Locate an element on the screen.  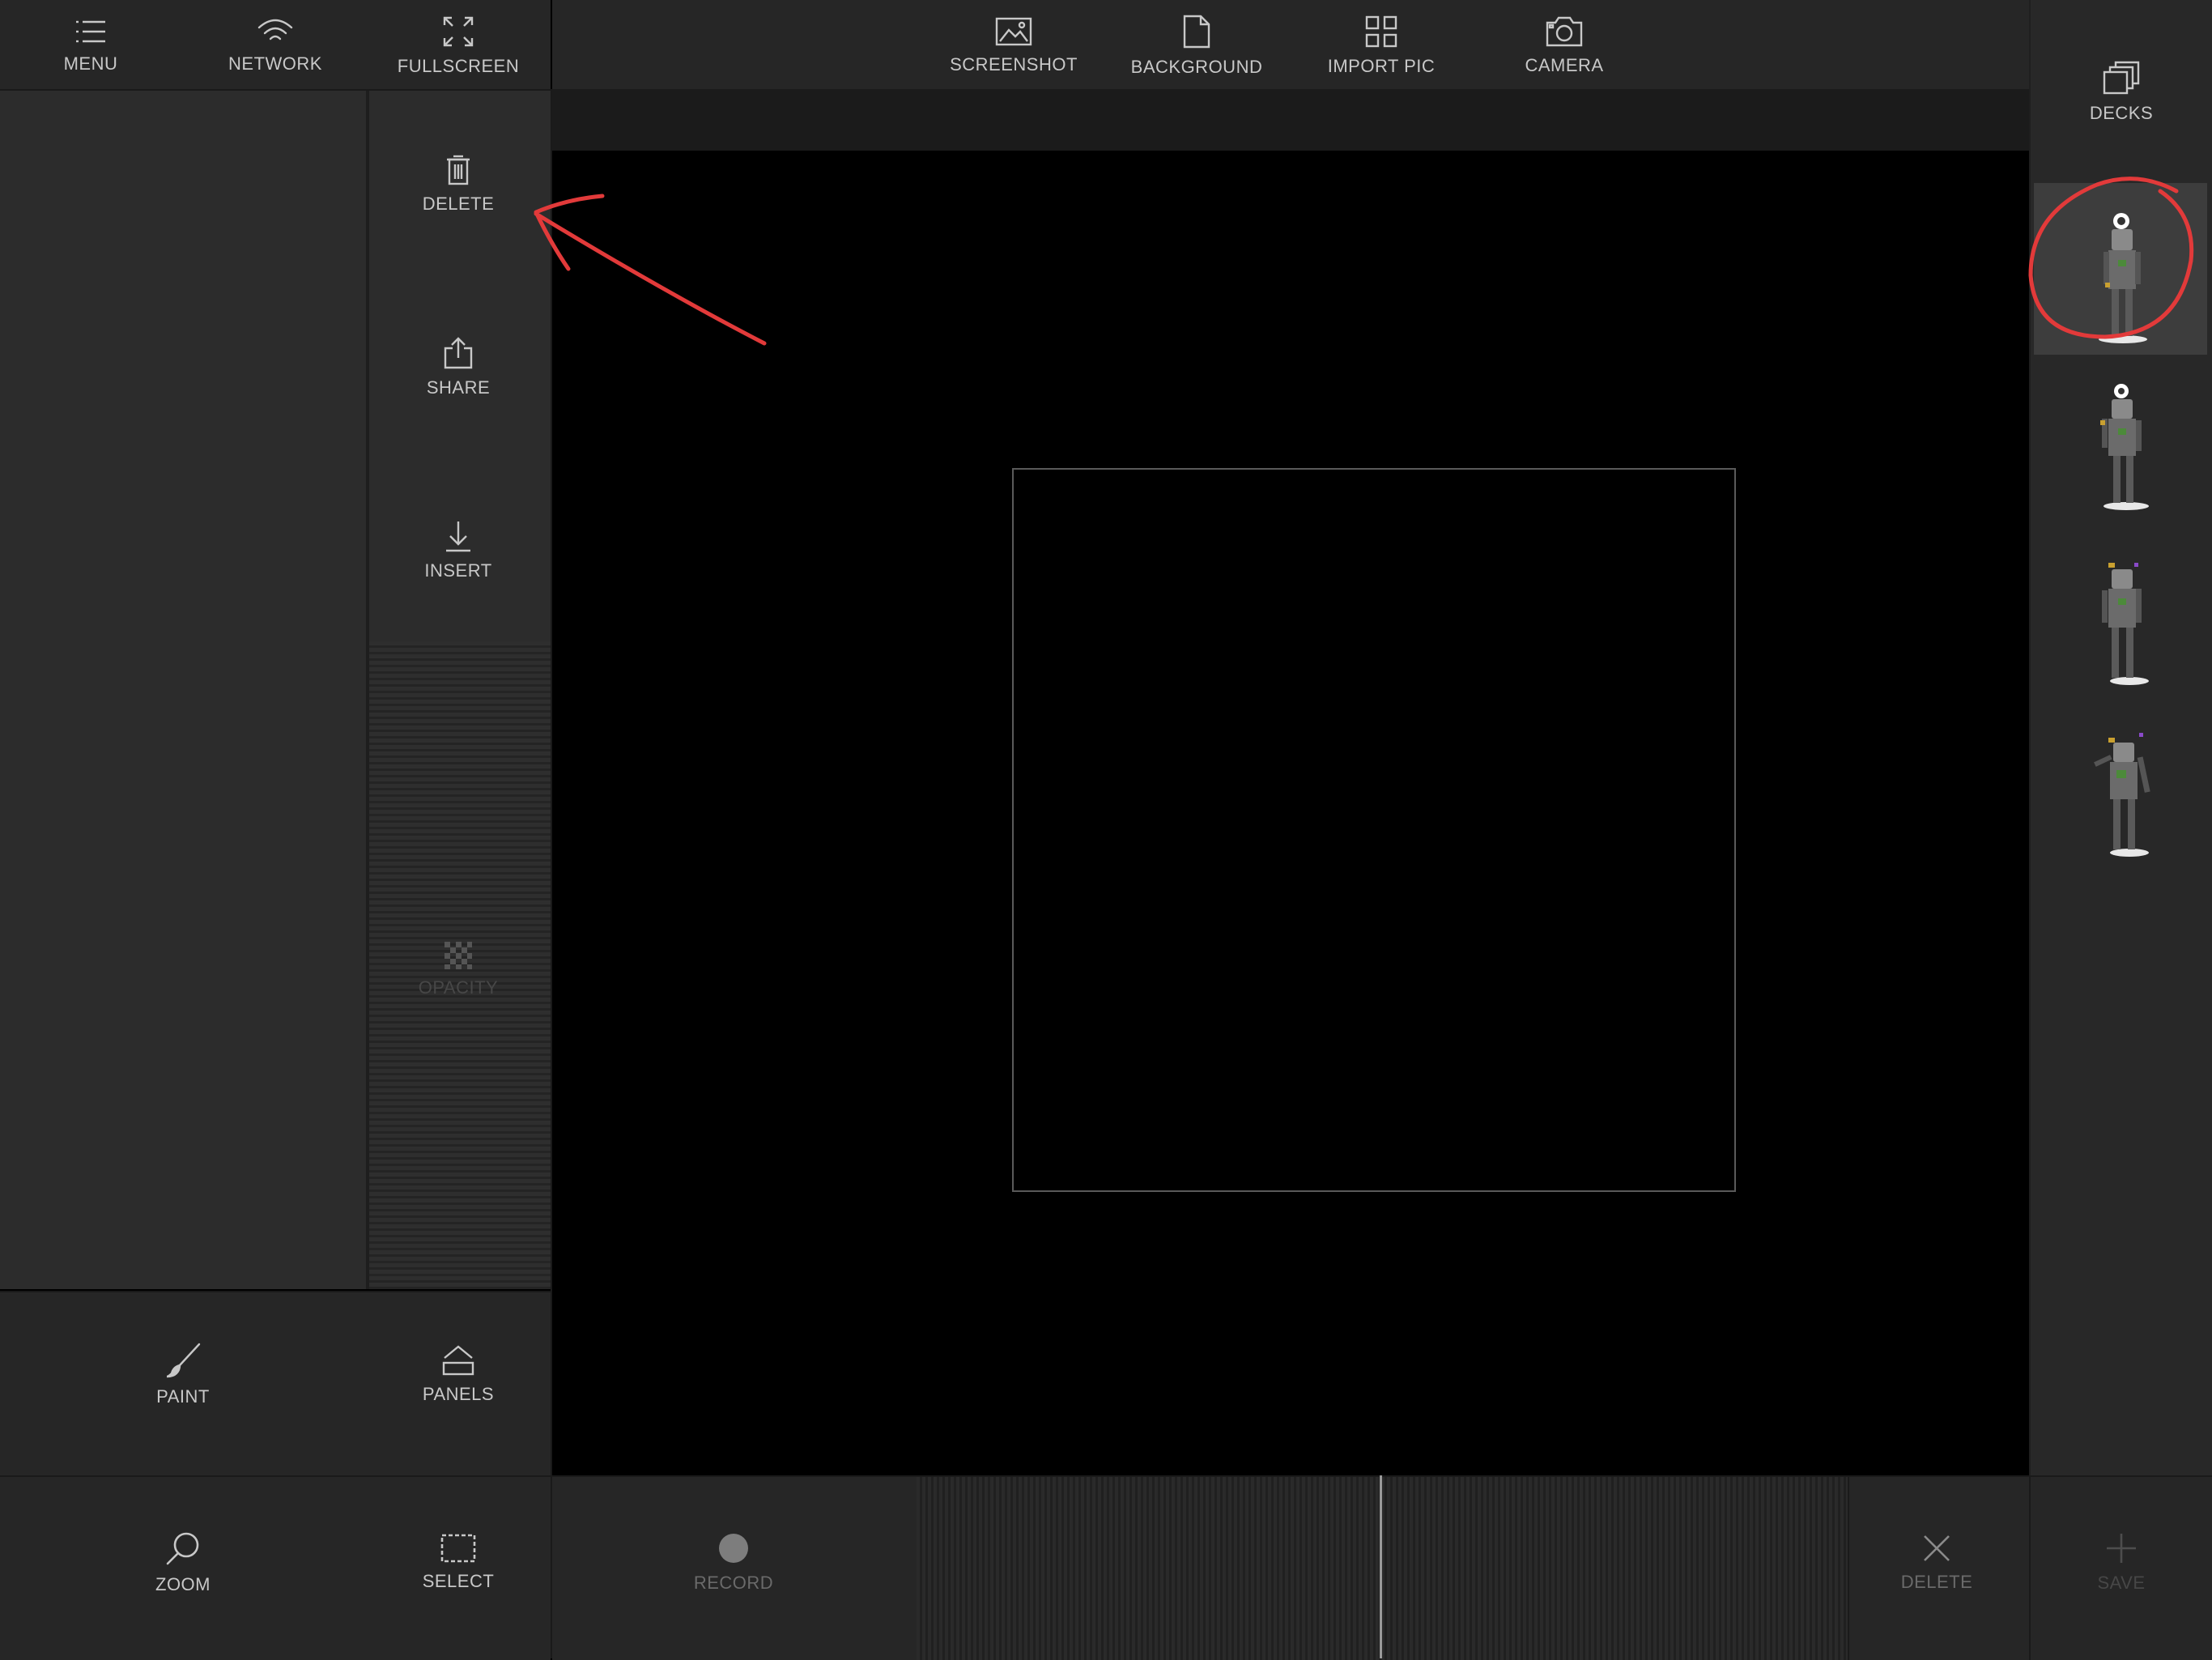
paint-label: PAINT is located at coordinates (183, 1397).